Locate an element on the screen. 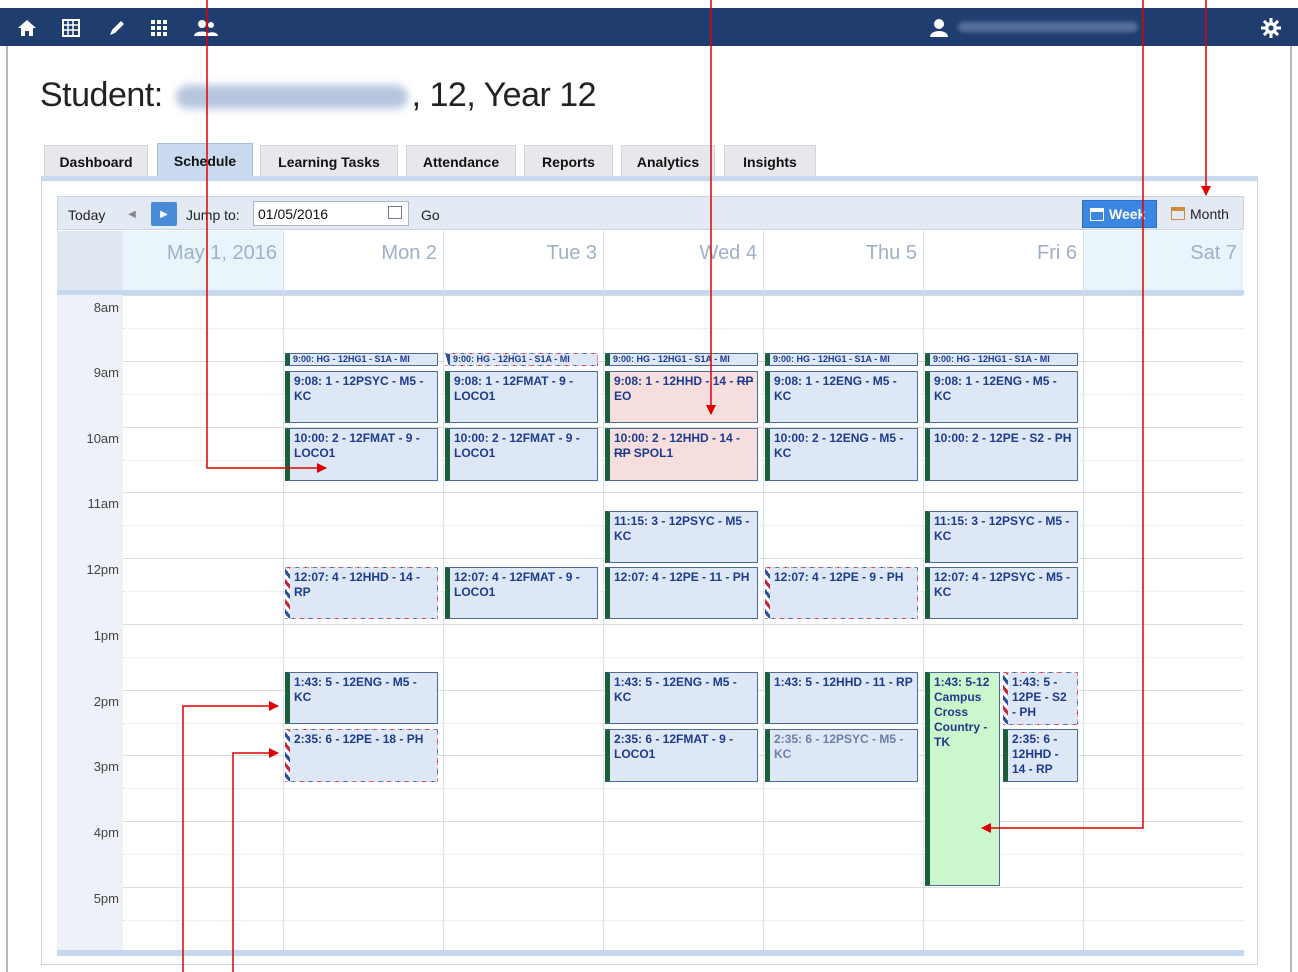 Image resolution: width=1298 pixels, height=972 pixels. student-name-blurred is located at coordinates (291, 97).